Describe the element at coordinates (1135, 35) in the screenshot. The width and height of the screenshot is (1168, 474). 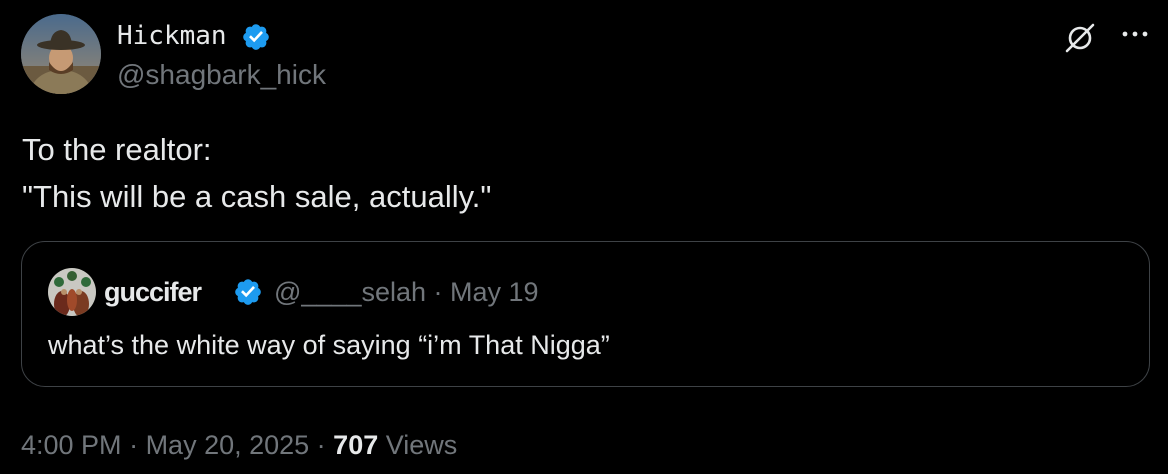
I see `more-options-icon` at that location.